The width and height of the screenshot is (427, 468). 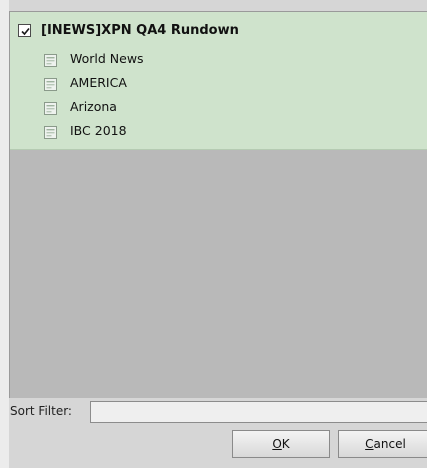 I want to click on sort-filter-input, so click(x=258, y=412).